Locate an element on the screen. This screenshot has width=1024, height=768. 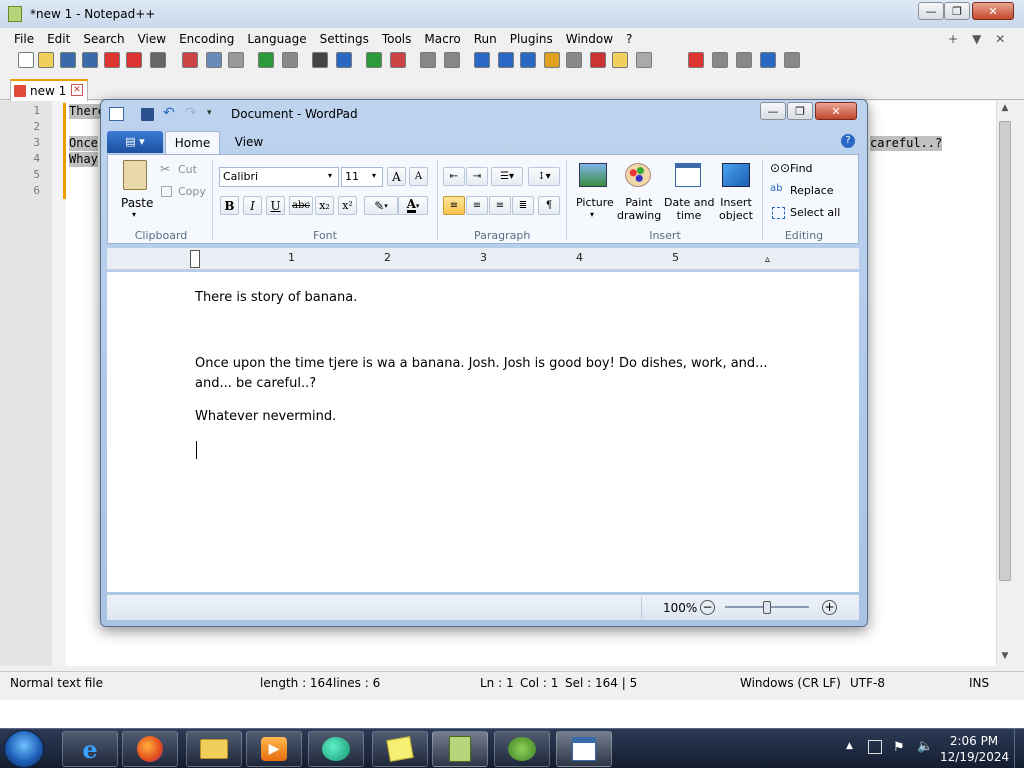
cut-icon is located at coordinates (190, 60).